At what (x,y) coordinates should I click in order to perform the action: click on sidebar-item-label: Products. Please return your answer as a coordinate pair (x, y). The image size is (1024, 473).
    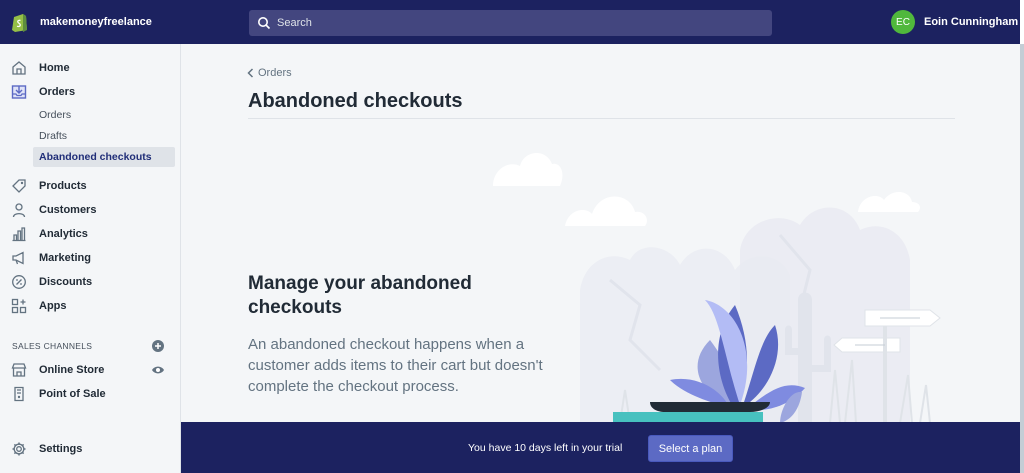
    Looking at the image, I should click on (63, 186).